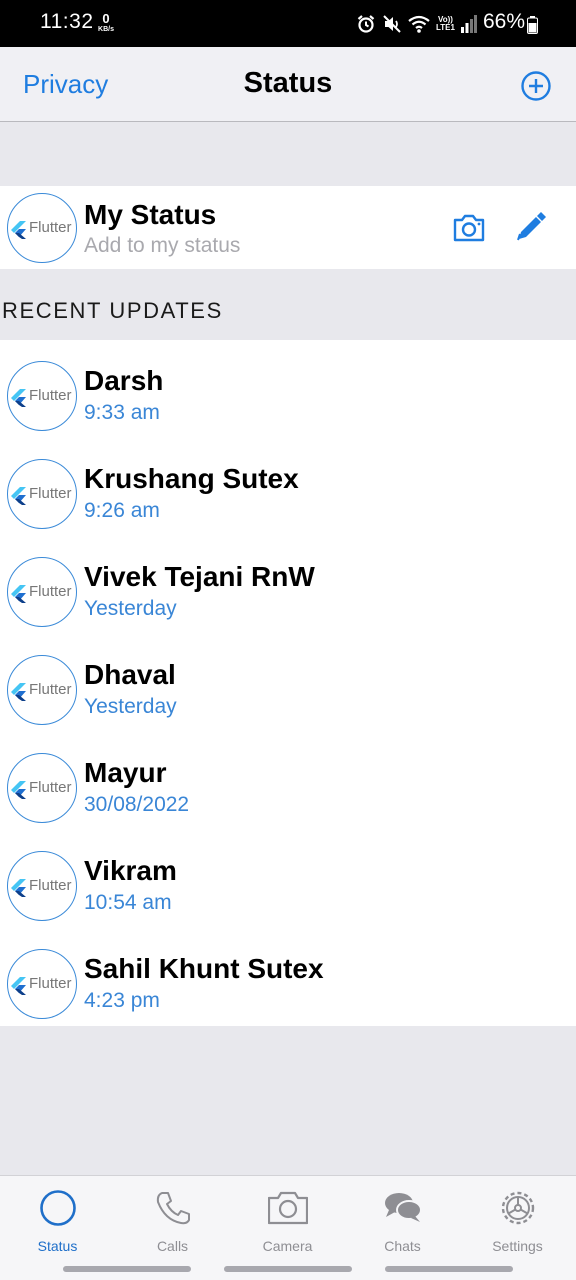  I want to click on list-item: Flutter Krushang Sutex 9:26 am, so click(288, 487).